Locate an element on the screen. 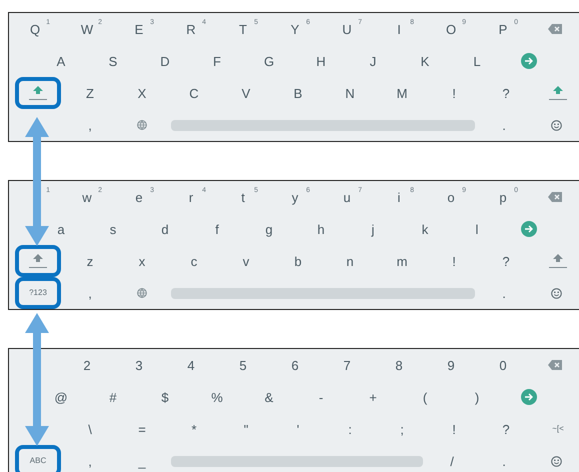 This screenshot has width=579, height=472. key: 2 is located at coordinates (87, 365).